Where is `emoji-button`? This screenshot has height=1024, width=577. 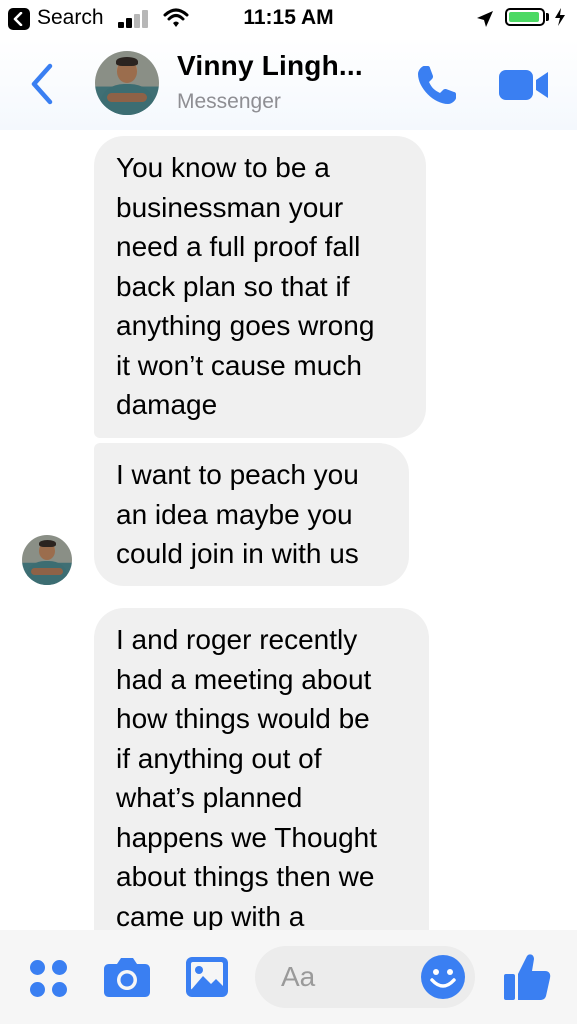
emoji-button is located at coordinates (443, 977).